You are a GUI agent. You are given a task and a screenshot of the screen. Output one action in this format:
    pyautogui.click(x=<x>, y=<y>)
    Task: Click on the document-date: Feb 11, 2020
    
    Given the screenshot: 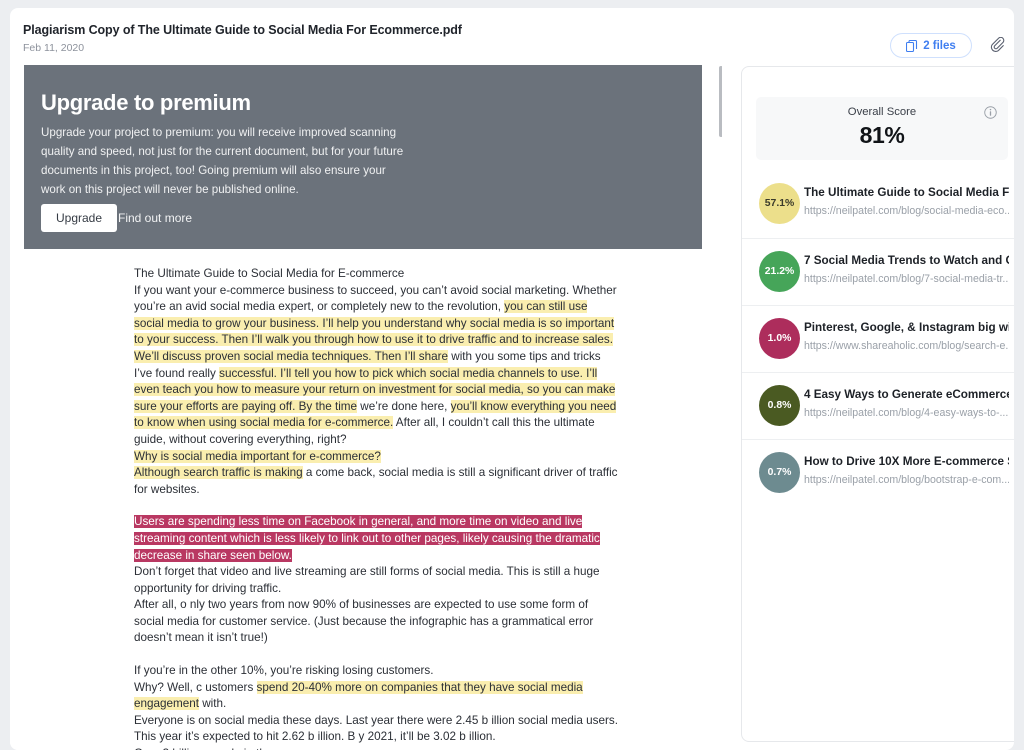 What is the action you would take?
    pyautogui.click(x=54, y=48)
    